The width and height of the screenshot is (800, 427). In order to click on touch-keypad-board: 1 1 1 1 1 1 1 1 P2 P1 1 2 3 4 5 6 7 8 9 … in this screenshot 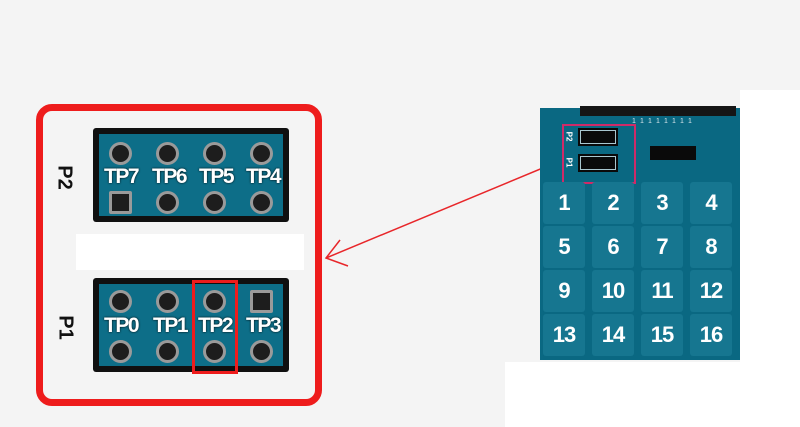, I will do `click(640, 233)`.